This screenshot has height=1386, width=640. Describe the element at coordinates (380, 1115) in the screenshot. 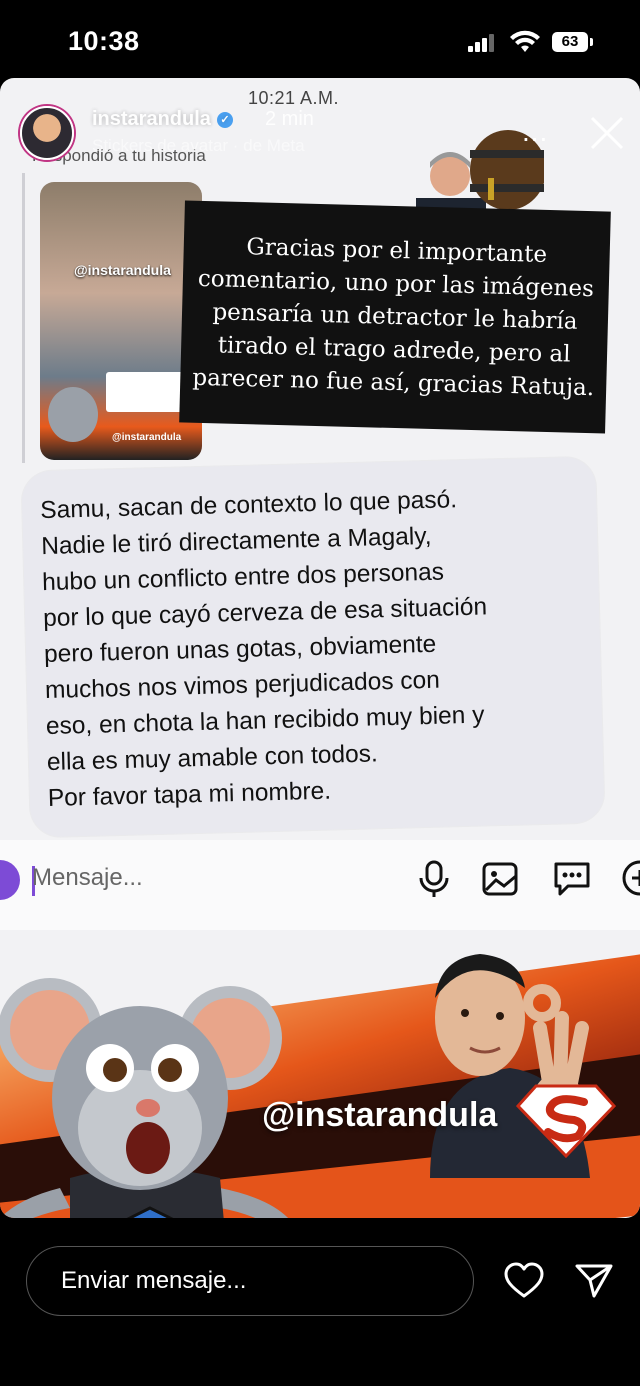

I see `brand-handle: @instarandula` at that location.